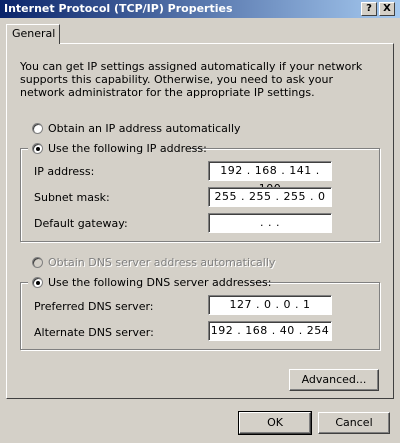  Describe the element at coordinates (275, 423) in the screenshot. I see `ok-button: OK` at that location.